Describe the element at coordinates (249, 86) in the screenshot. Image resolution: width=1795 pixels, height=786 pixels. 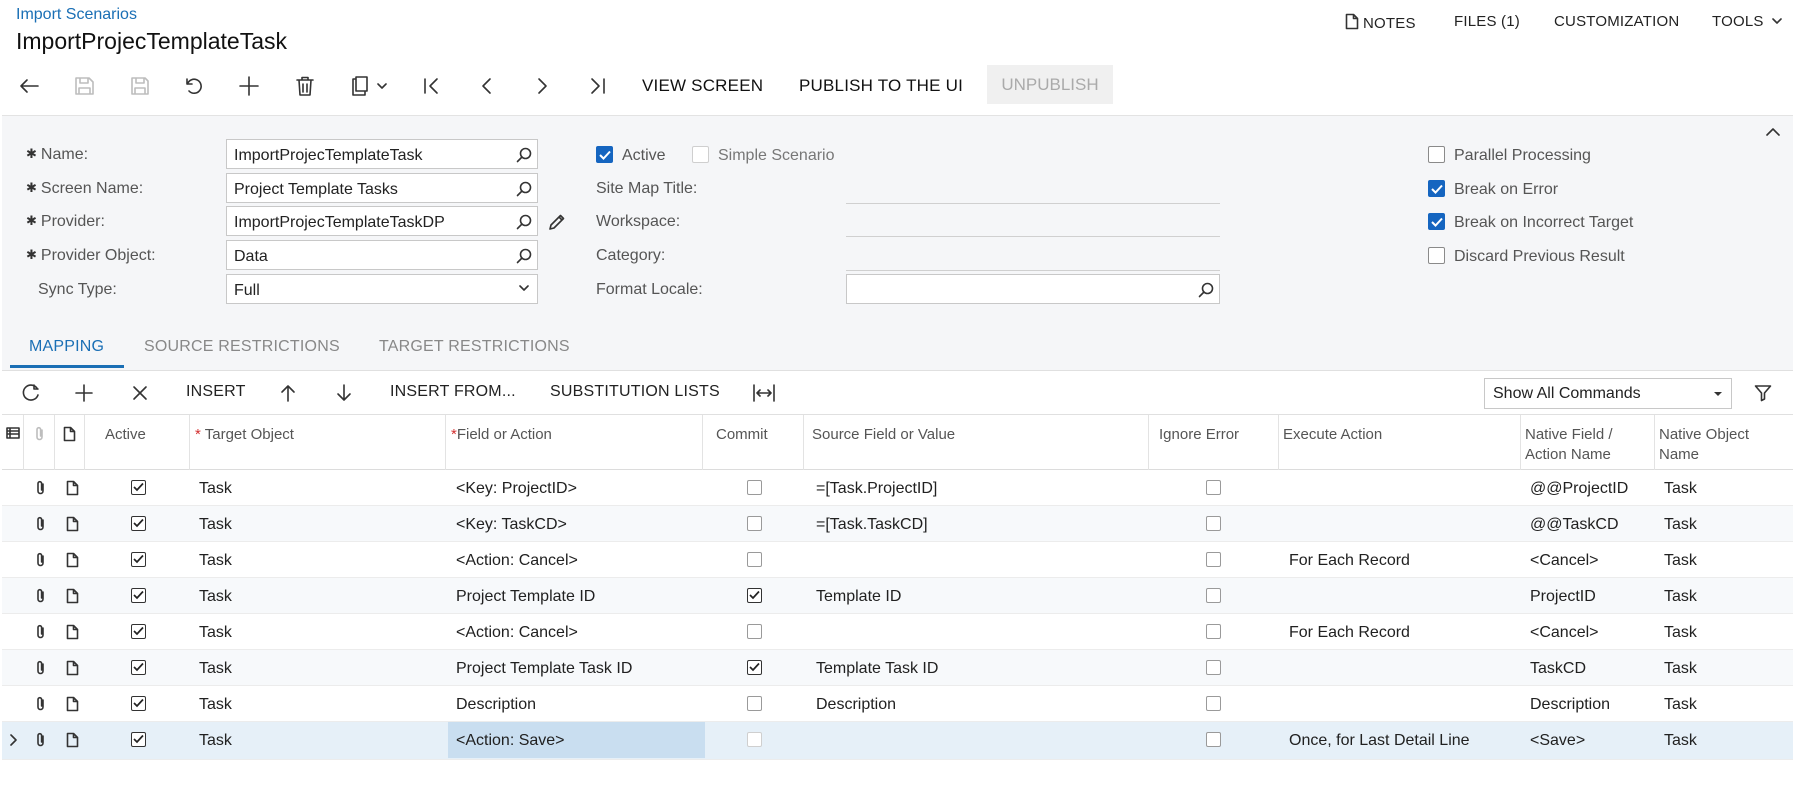
I see `add-button` at that location.